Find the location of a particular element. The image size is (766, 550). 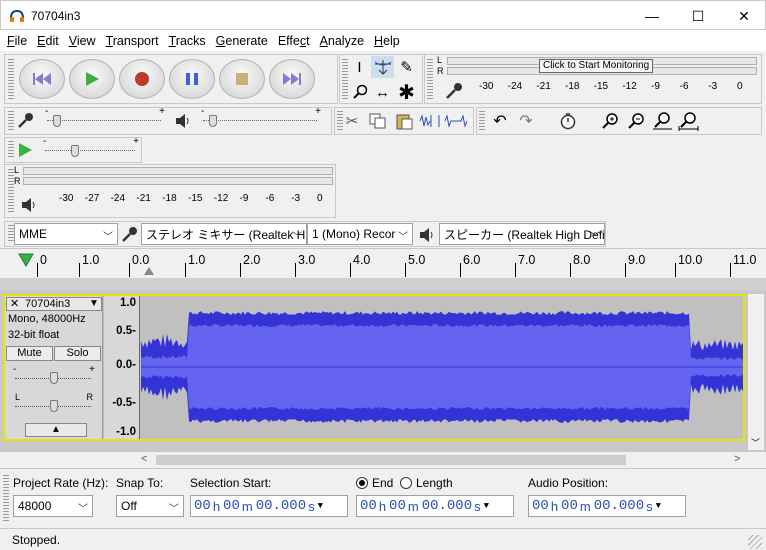

menu-transport: Transport is located at coordinates (132, 41).